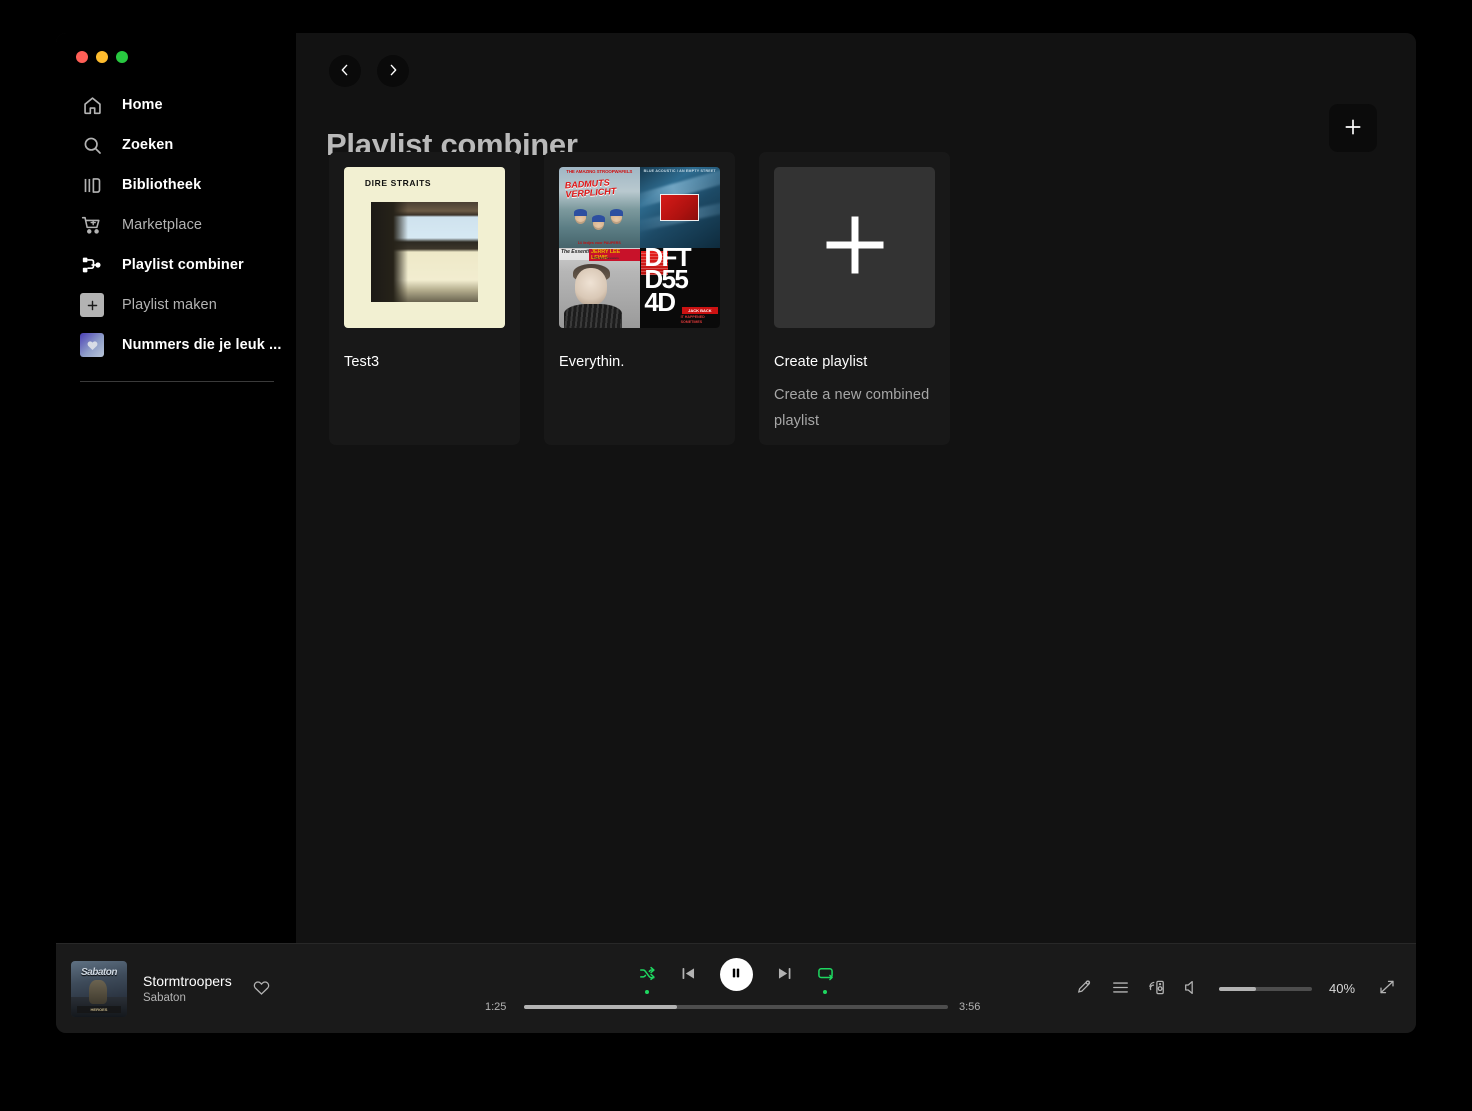 The width and height of the screenshot is (1472, 1111). What do you see at coordinates (362, 362) in the screenshot?
I see `playlist-card-title: Test3` at bounding box center [362, 362].